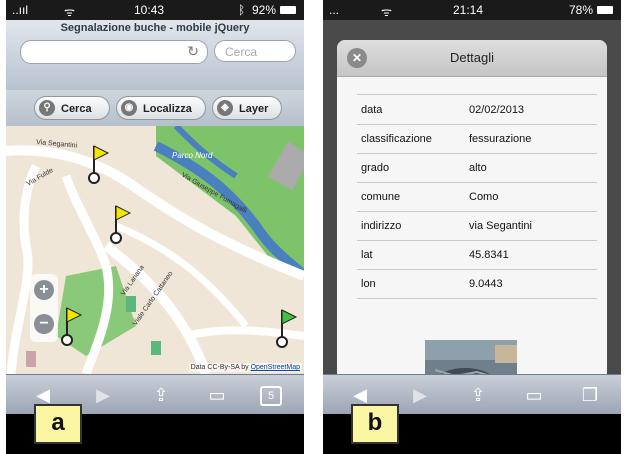  I want to click on status-bar: ... ᯤ 21:14 78%, so click(472, 10).